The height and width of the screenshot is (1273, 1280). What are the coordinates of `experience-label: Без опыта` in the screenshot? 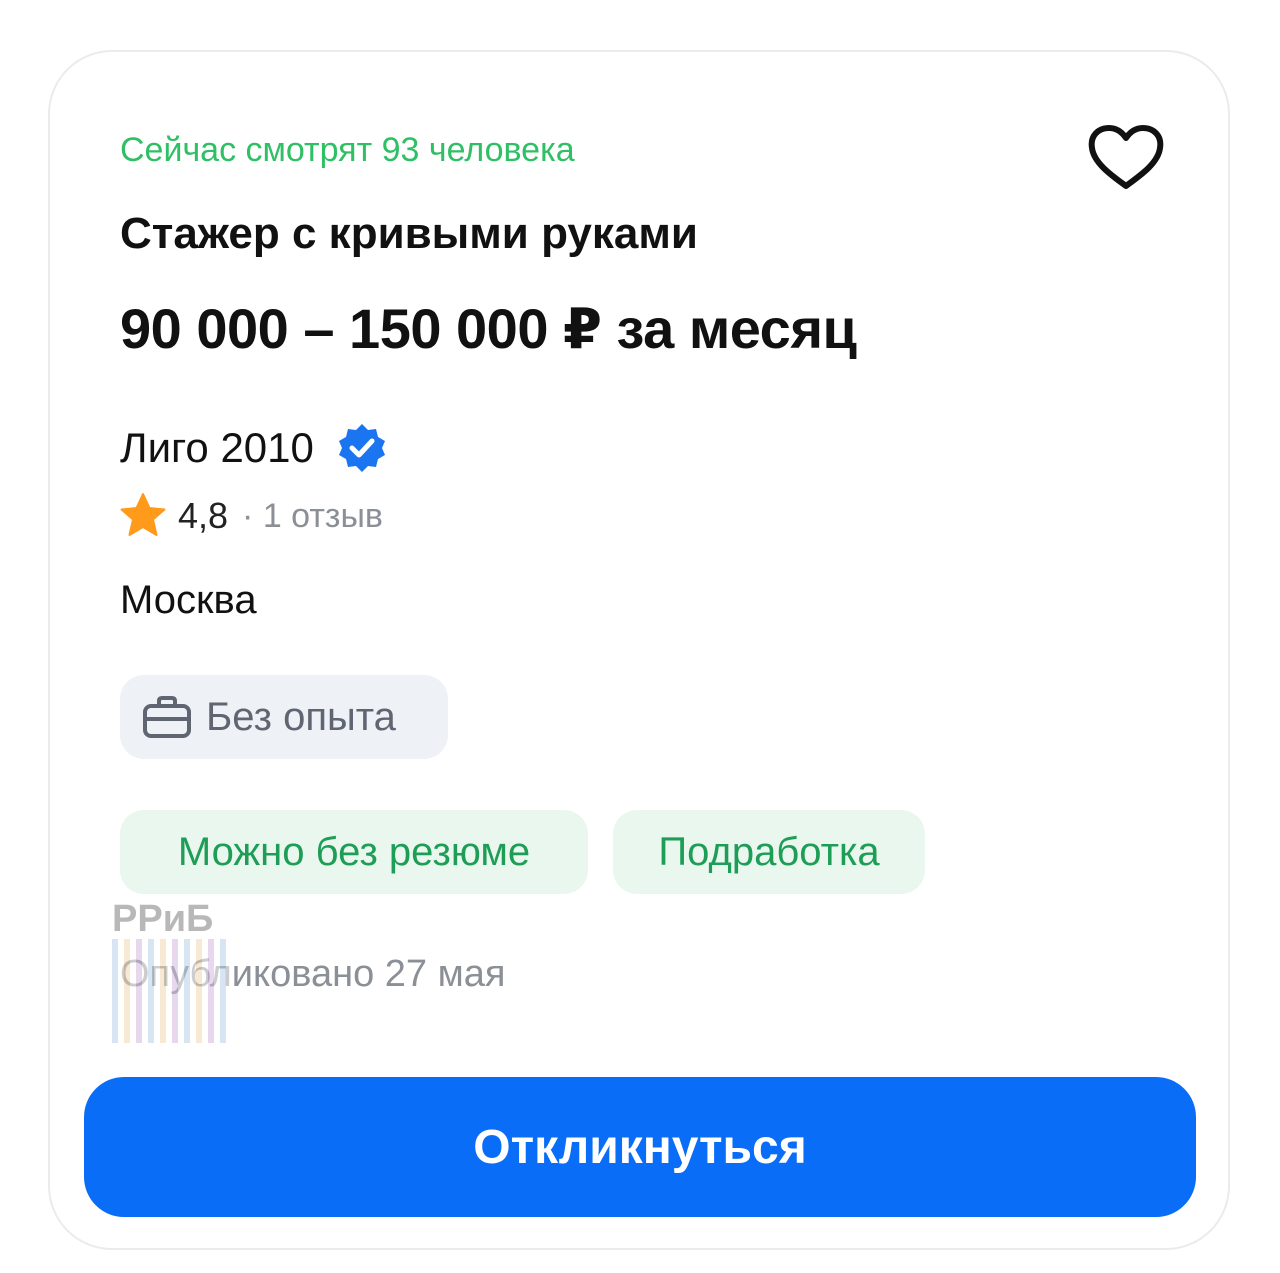 It's located at (301, 716).